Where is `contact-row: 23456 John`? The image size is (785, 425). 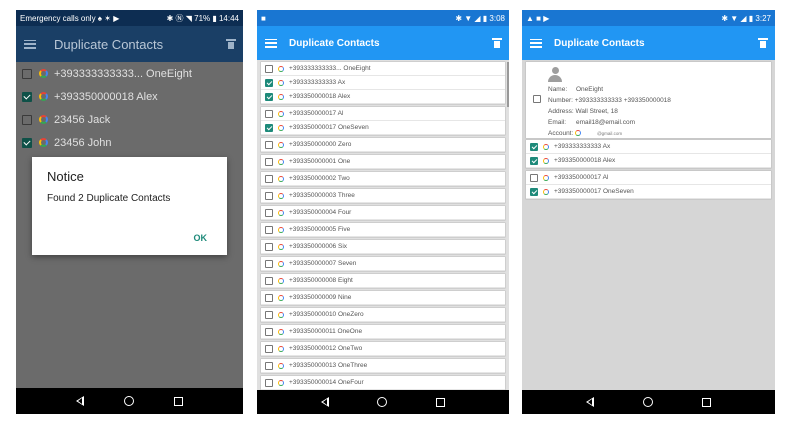 contact-row: 23456 John is located at coordinates (129, 142).